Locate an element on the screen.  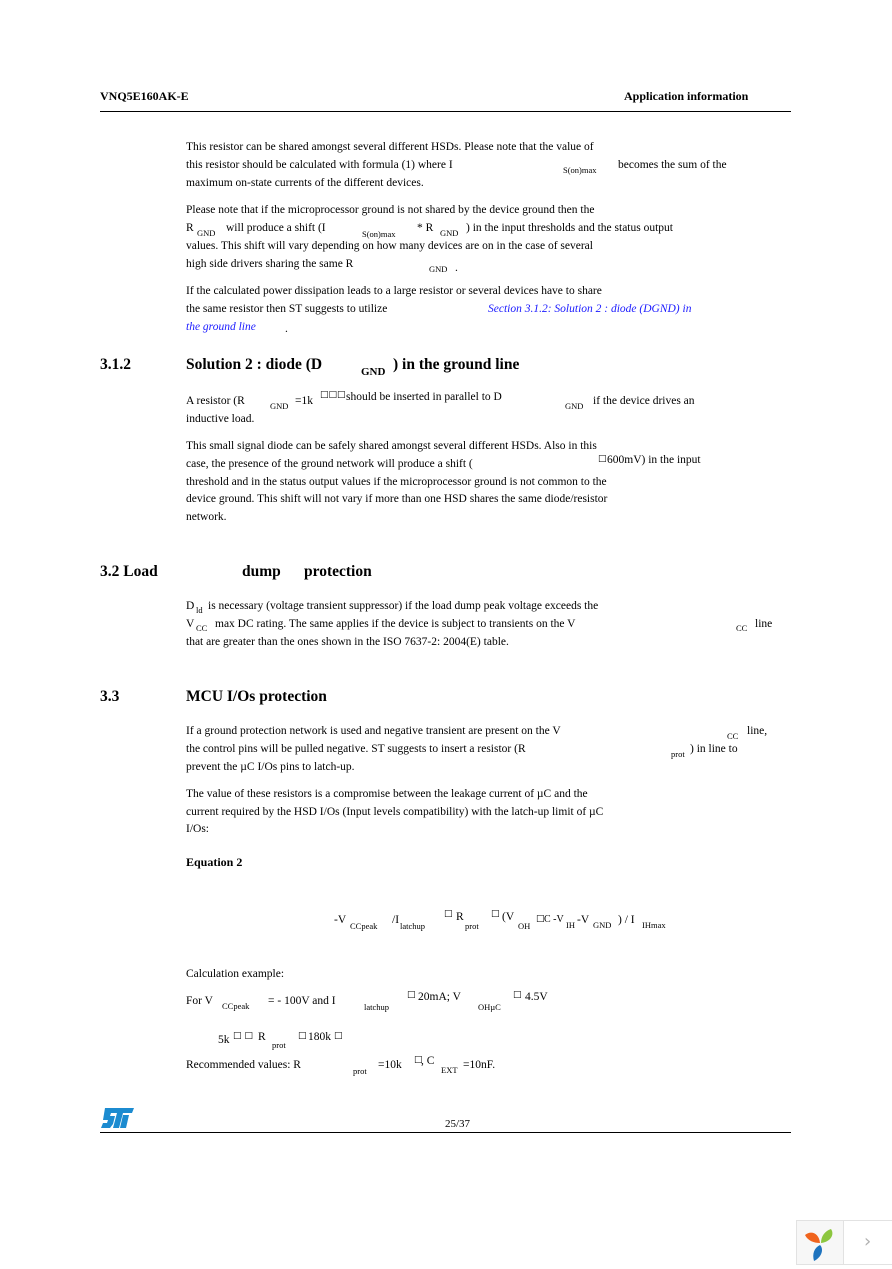
calc-term: =10nF. is located at coordinates (479, 1065).